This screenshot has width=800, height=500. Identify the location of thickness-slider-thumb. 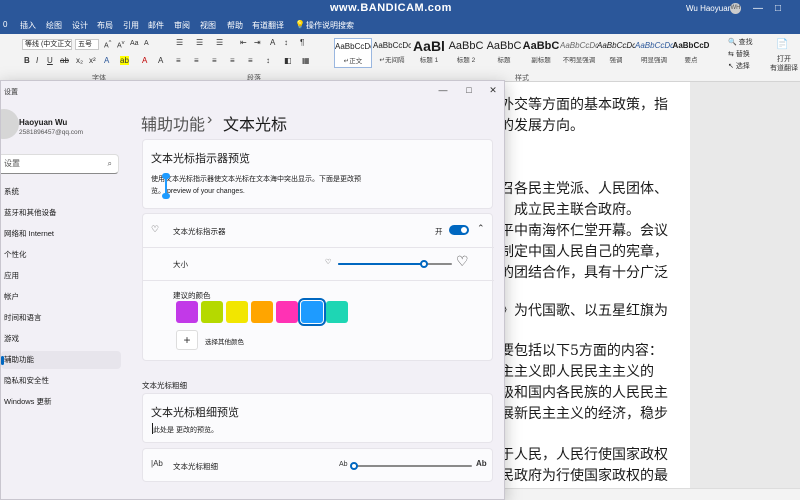
(354, 466).